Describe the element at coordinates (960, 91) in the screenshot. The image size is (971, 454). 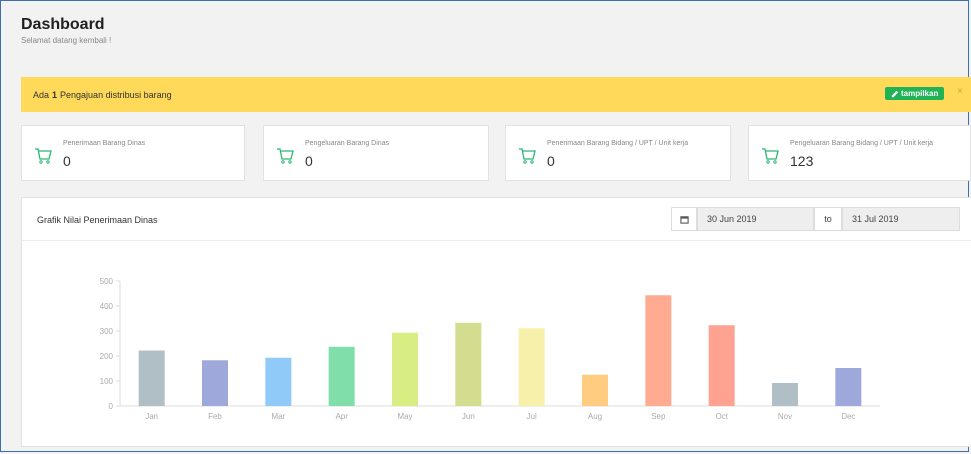
I see `close-icon: ×` at that location.